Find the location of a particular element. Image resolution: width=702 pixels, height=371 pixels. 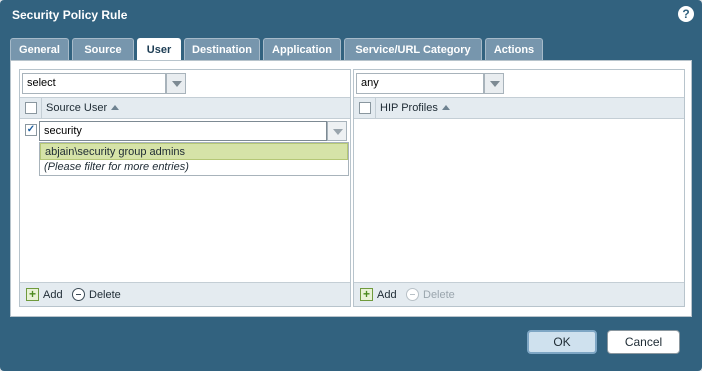

source-user-header: Source User is located at coordinates (185, 108).